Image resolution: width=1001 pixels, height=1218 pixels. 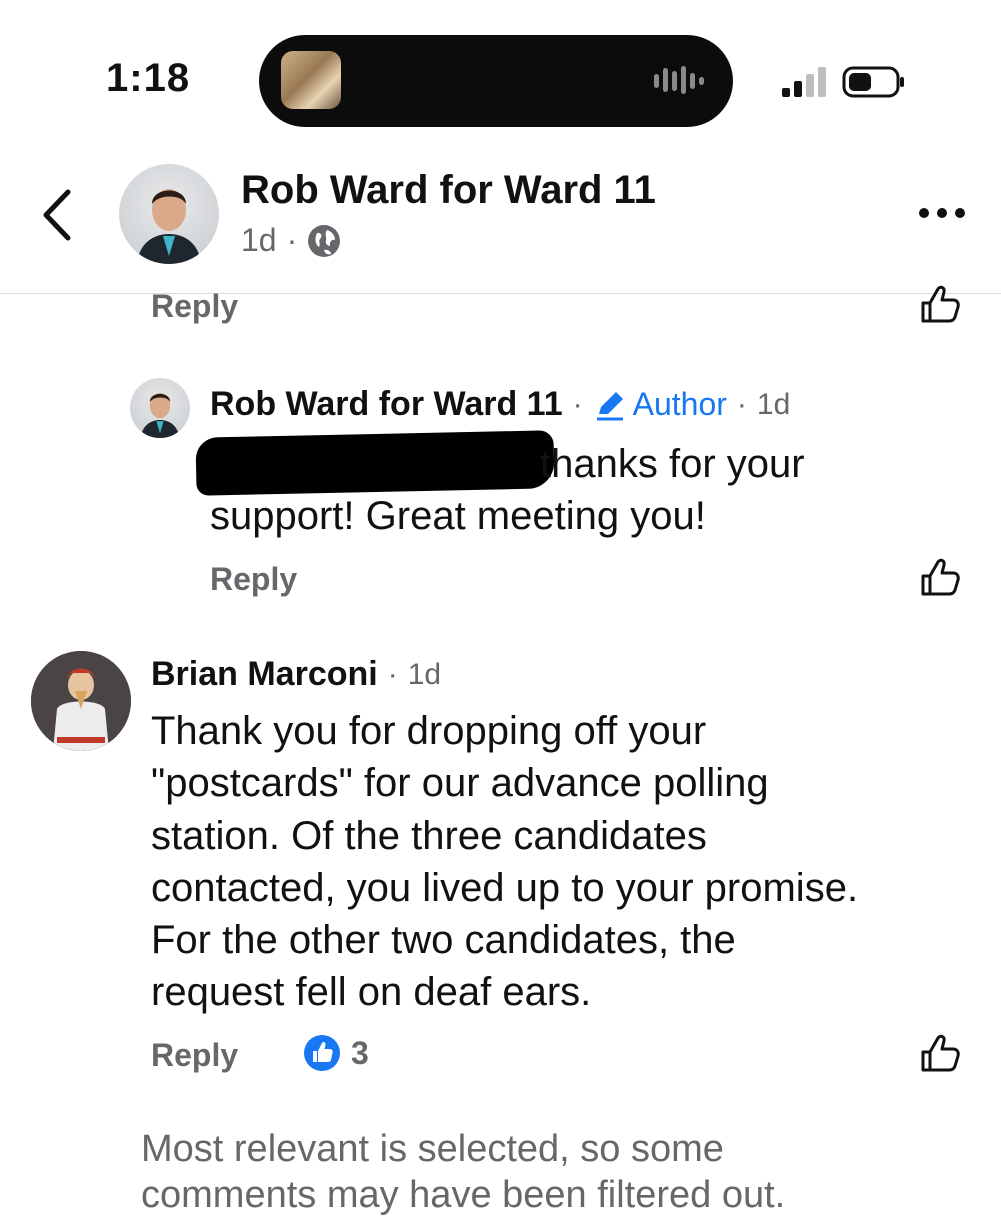 I want to click on pencil-icon, so click(x=609, y=405).